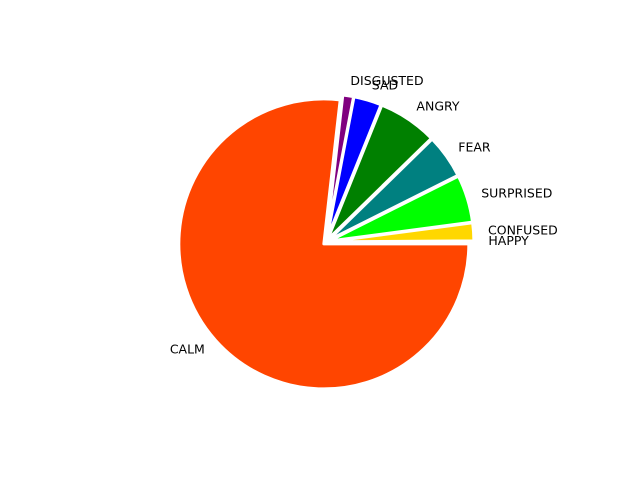 The image size is (640, 480). Describe the element at coordinates (523, 229) in the screenshot. I see `slice-label-confused: CONFUSED` at that location.